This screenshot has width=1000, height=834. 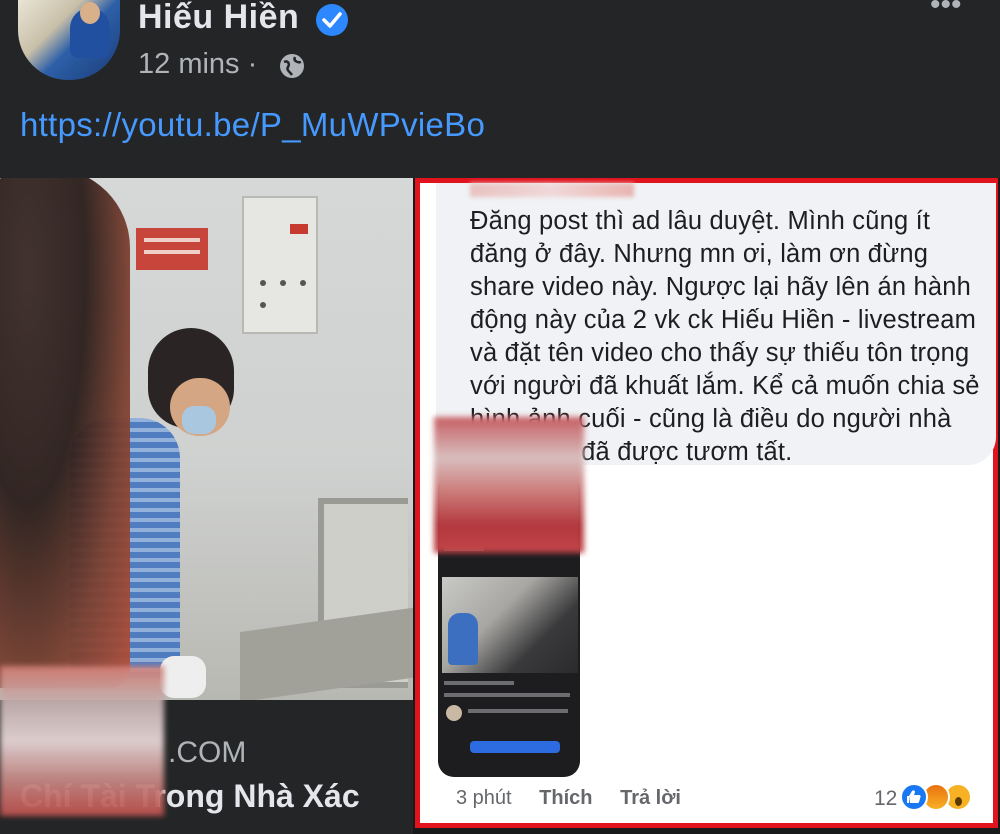 What do you see at coordinates (90, 13) in the screenshot?
I see `avatar-face` at bounding box center [90, 13].